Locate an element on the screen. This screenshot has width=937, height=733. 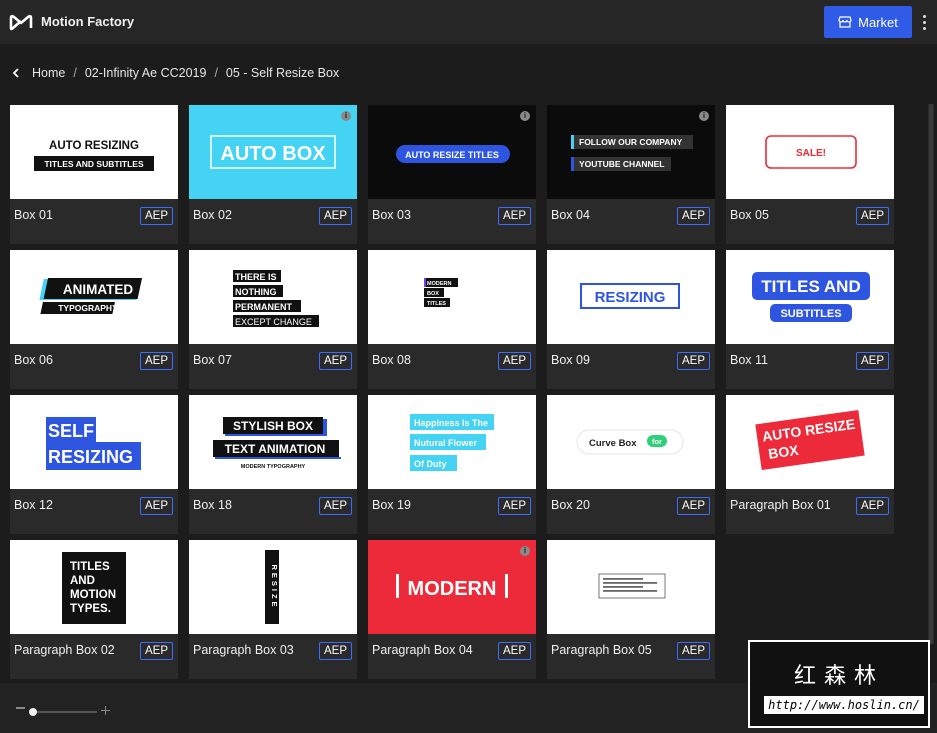
template-thumbnail: RESIZING is located at coordinates (631, 297).